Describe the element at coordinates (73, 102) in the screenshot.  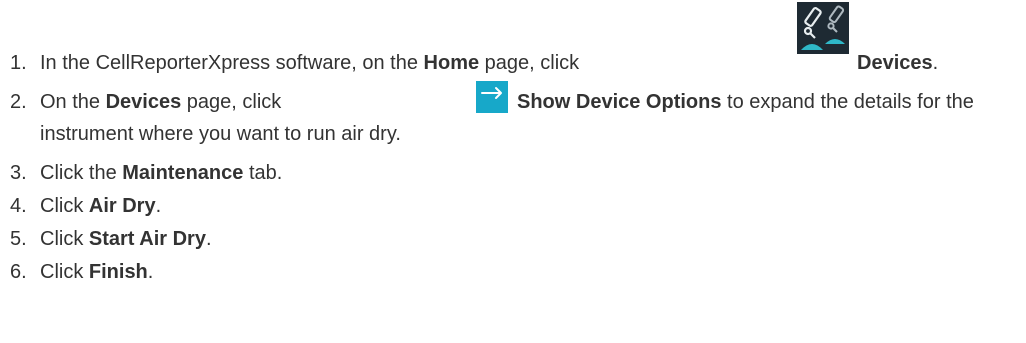
I see `step-text: On the` at that location.